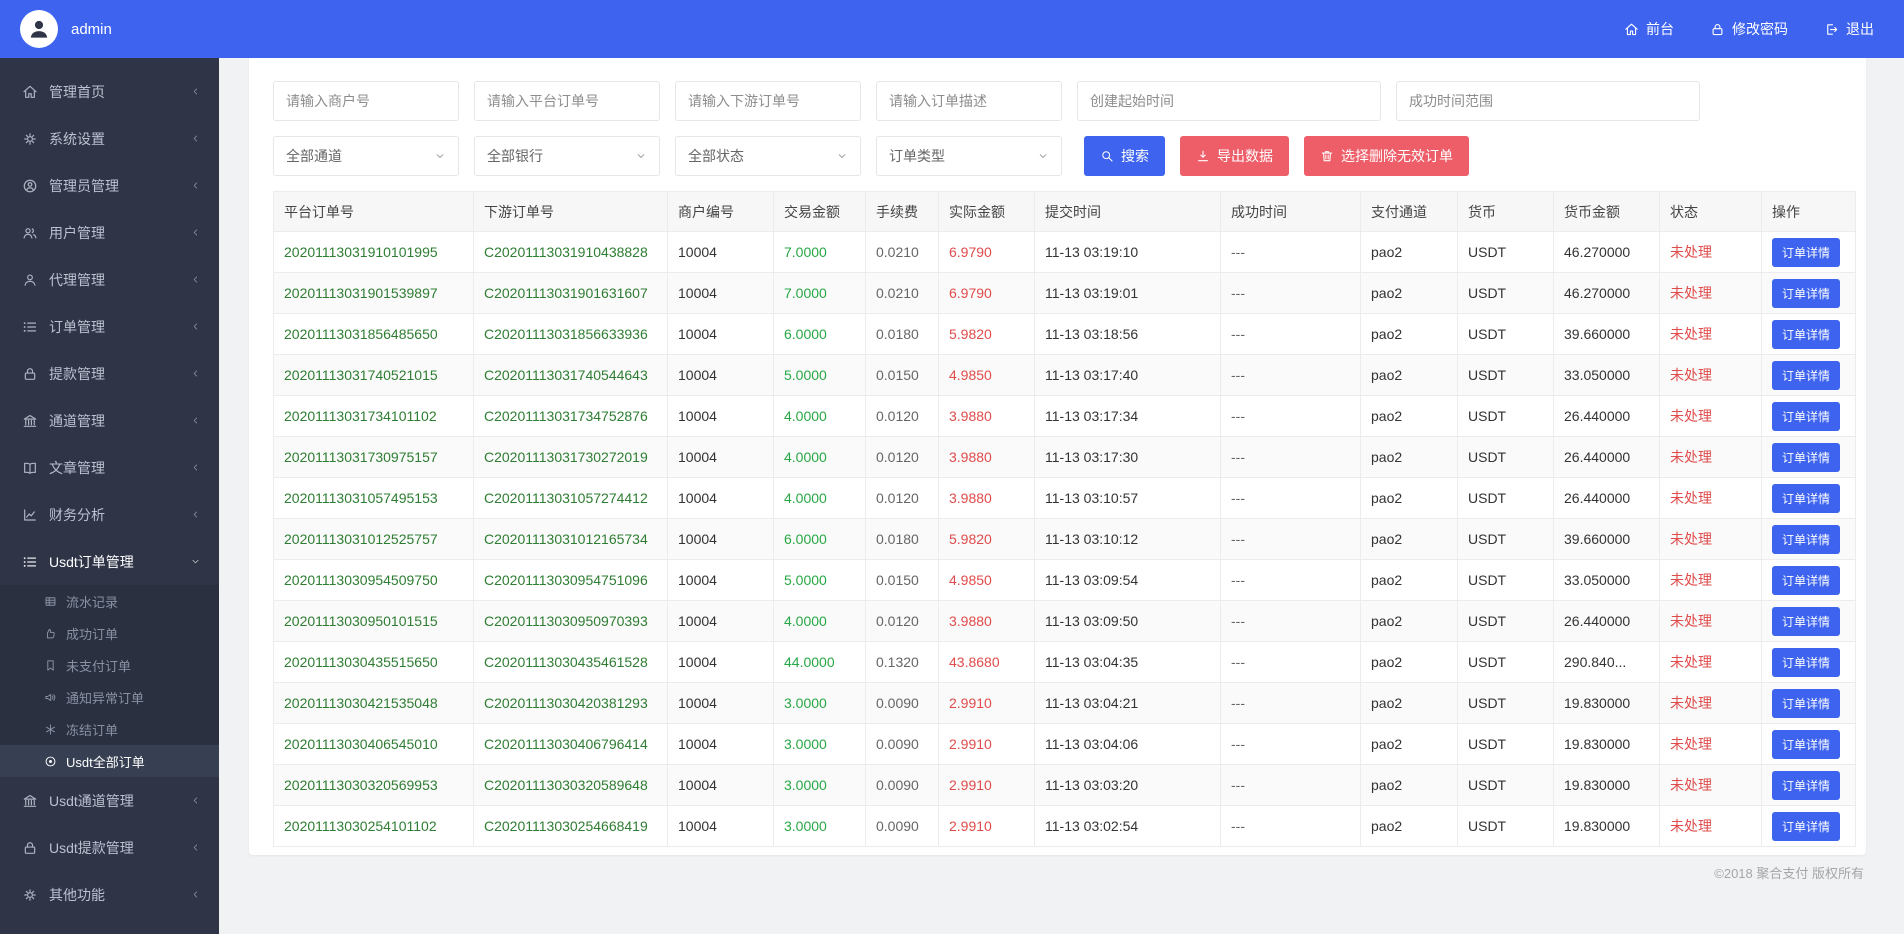 The image size is (1904, 934). What do you see at coordinates (716, 156) in the screenshot?
I see `select-value: 全部状态` at bounding box center [716, 156].